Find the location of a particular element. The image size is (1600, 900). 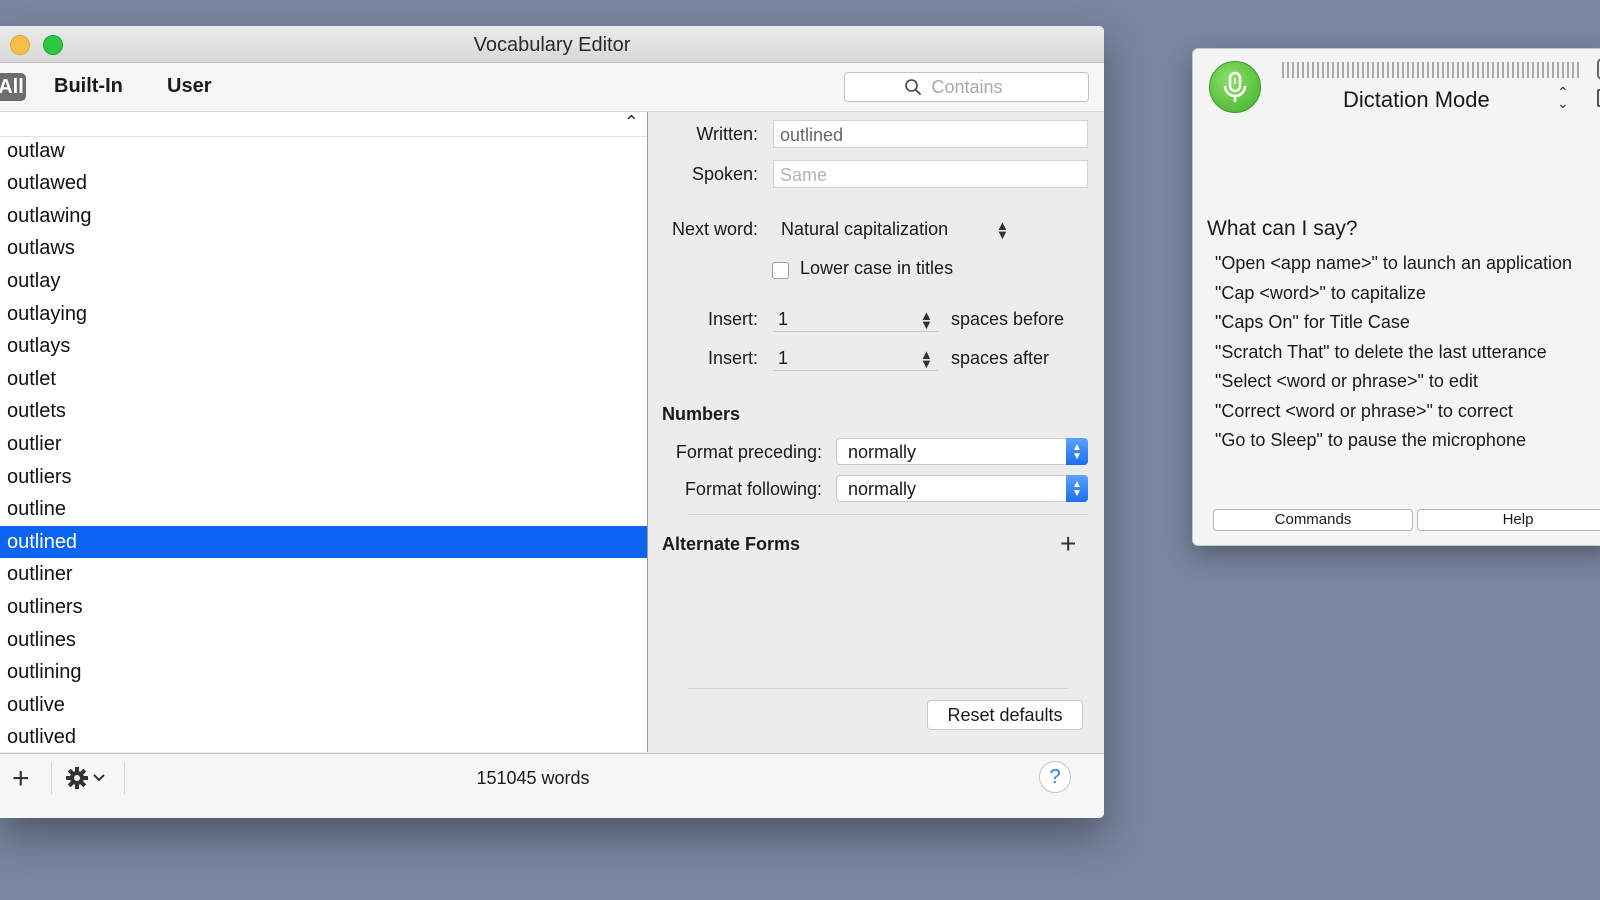

format-following-select: normally ▲ ▼ is located at coordinates (962, 488).